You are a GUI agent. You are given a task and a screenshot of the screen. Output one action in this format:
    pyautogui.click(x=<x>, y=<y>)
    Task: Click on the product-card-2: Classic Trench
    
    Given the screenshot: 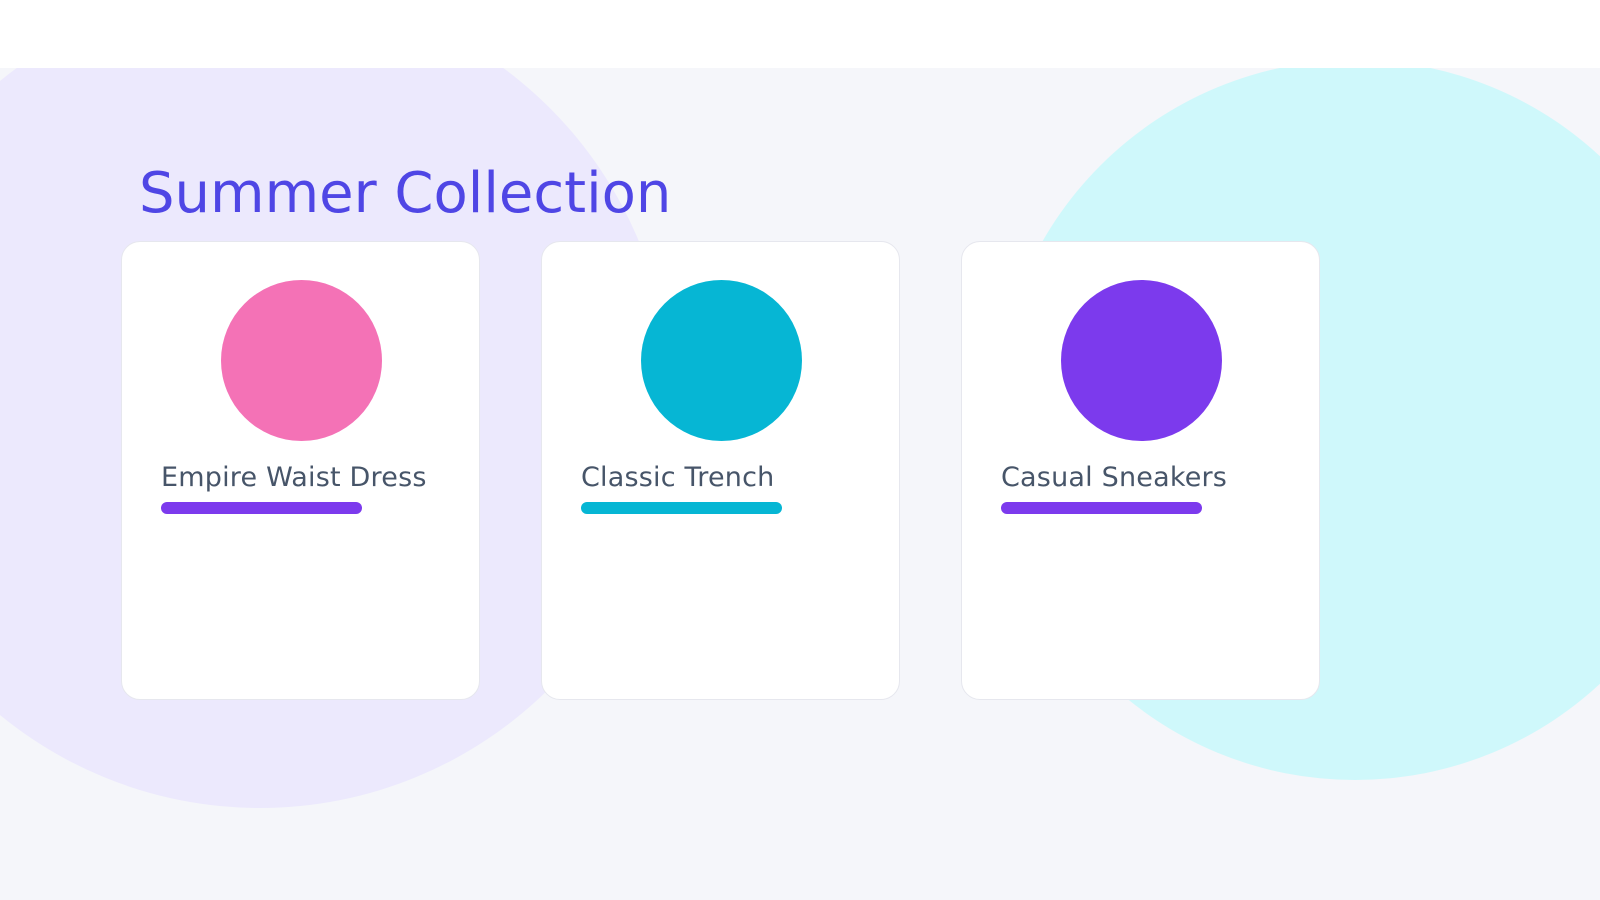 What is the action you would take?
    pyautogui.click(x=720, y=470)
    